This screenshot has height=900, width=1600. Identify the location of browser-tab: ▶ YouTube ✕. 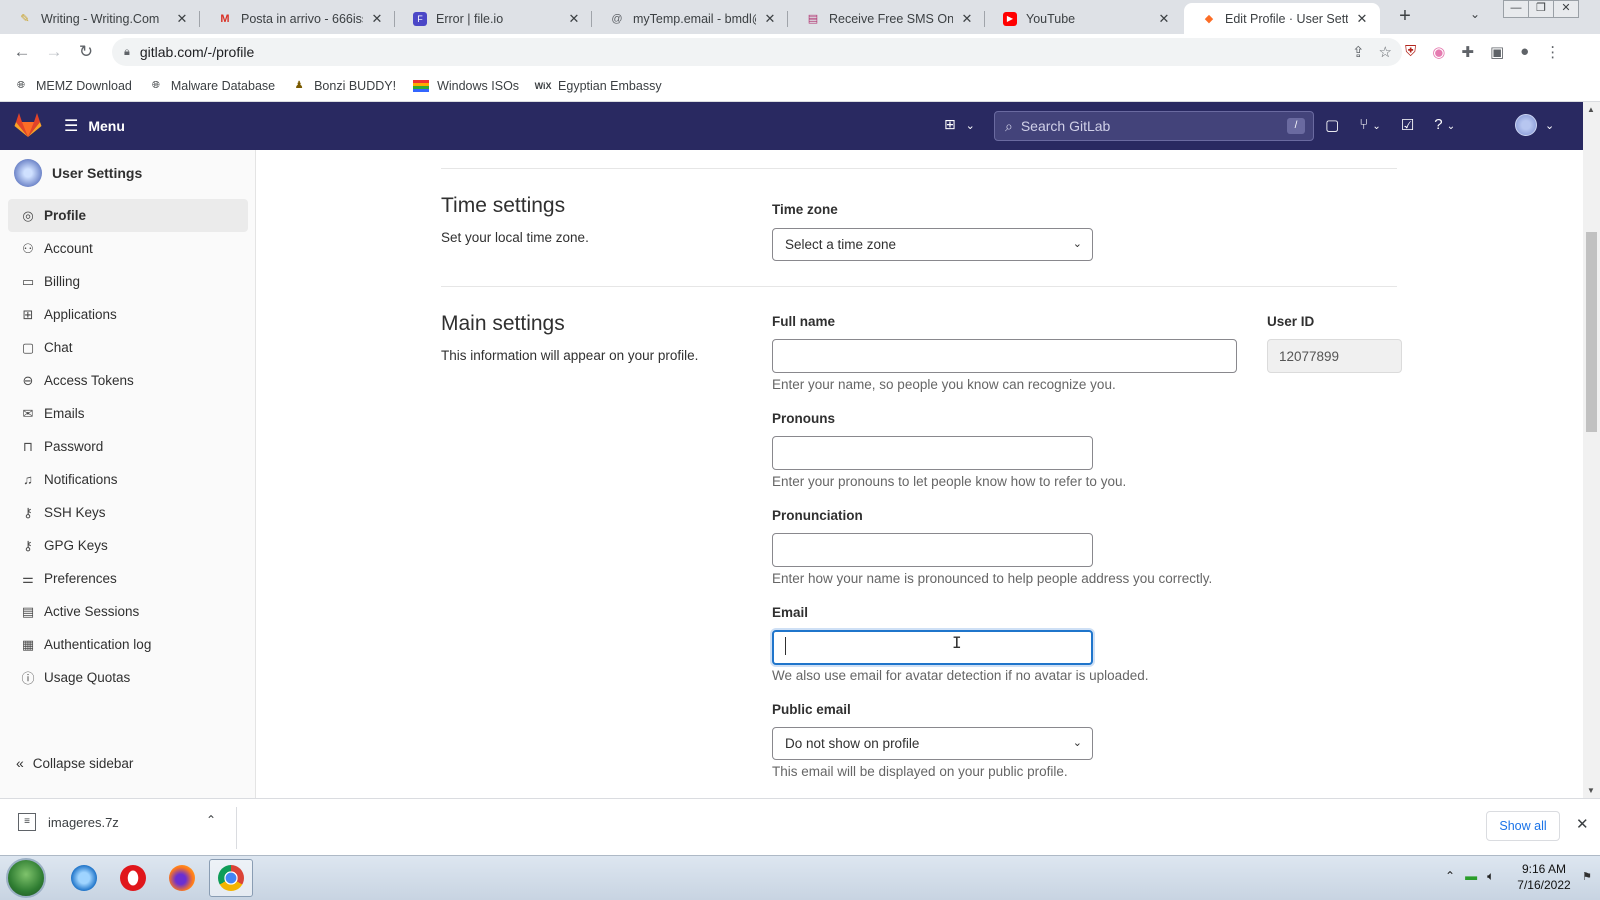
(1083, 18).